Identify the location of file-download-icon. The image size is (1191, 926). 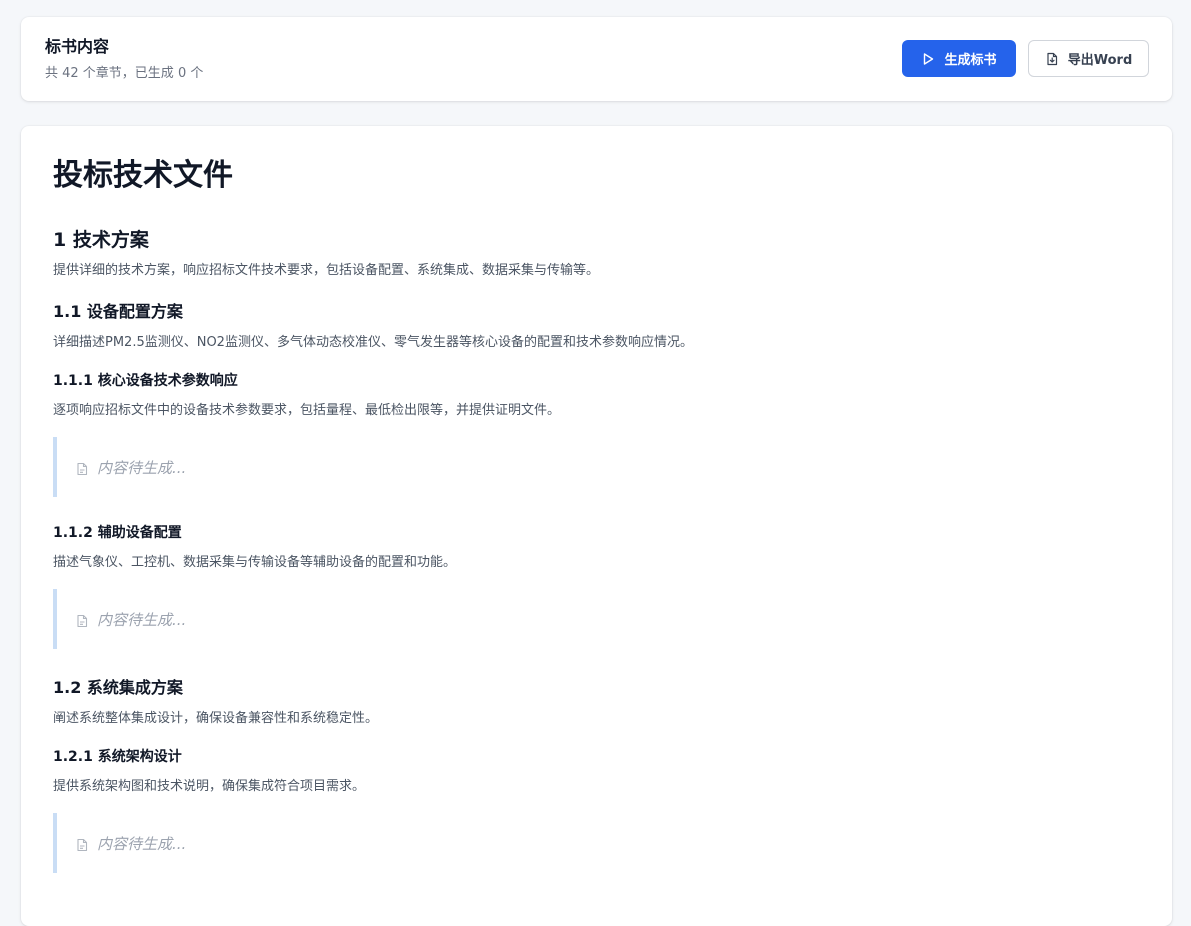
(1052, 59).